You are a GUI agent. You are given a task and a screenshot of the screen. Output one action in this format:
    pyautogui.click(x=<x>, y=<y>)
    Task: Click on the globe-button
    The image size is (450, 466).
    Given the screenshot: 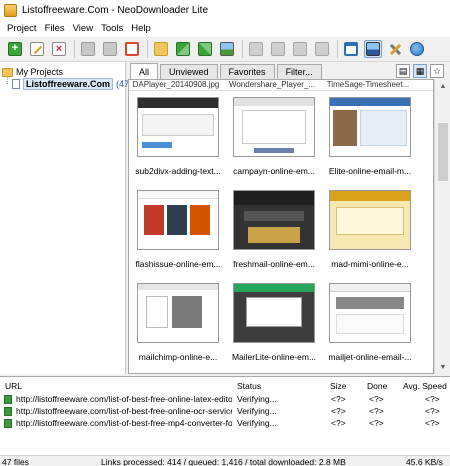 What is the action you would take?
    pyautogui.click(x=417, y=49)
    